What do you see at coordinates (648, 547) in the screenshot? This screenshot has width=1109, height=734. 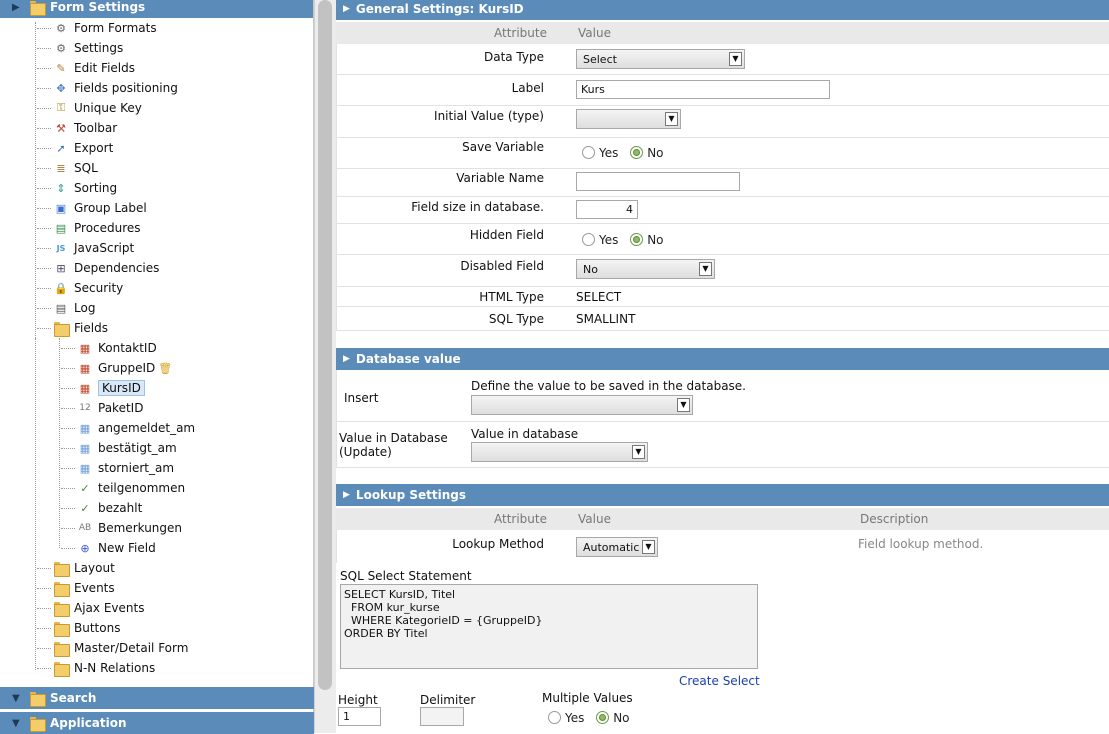 I see `dropdown-arrow-icon: ▼` at bounding box center [648, 547].